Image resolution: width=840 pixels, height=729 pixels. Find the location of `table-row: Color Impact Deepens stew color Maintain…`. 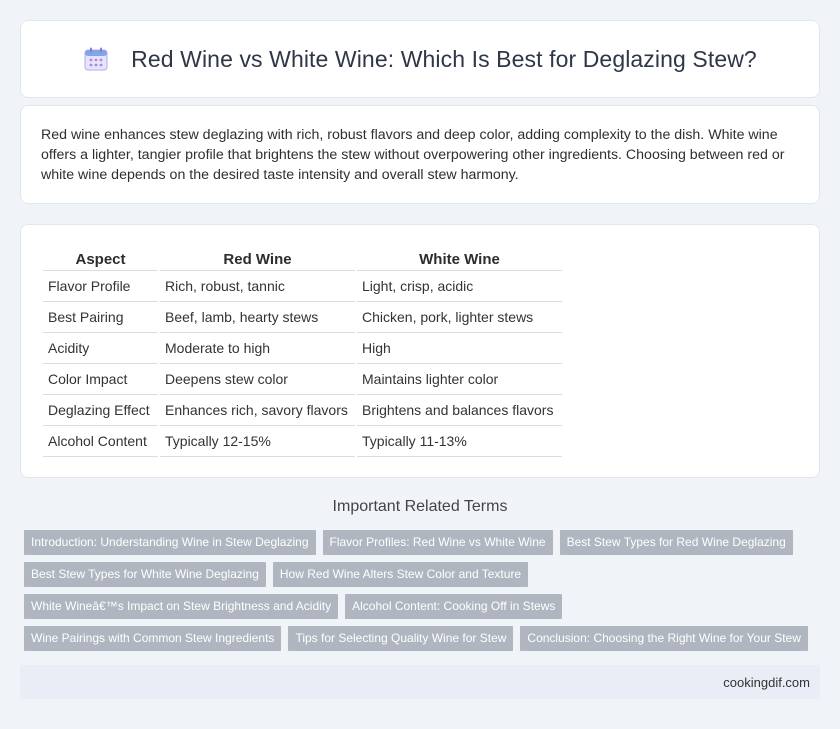

table-row: Color Impact Deepens stew color Maintain… is located at coordinates (302, 379).